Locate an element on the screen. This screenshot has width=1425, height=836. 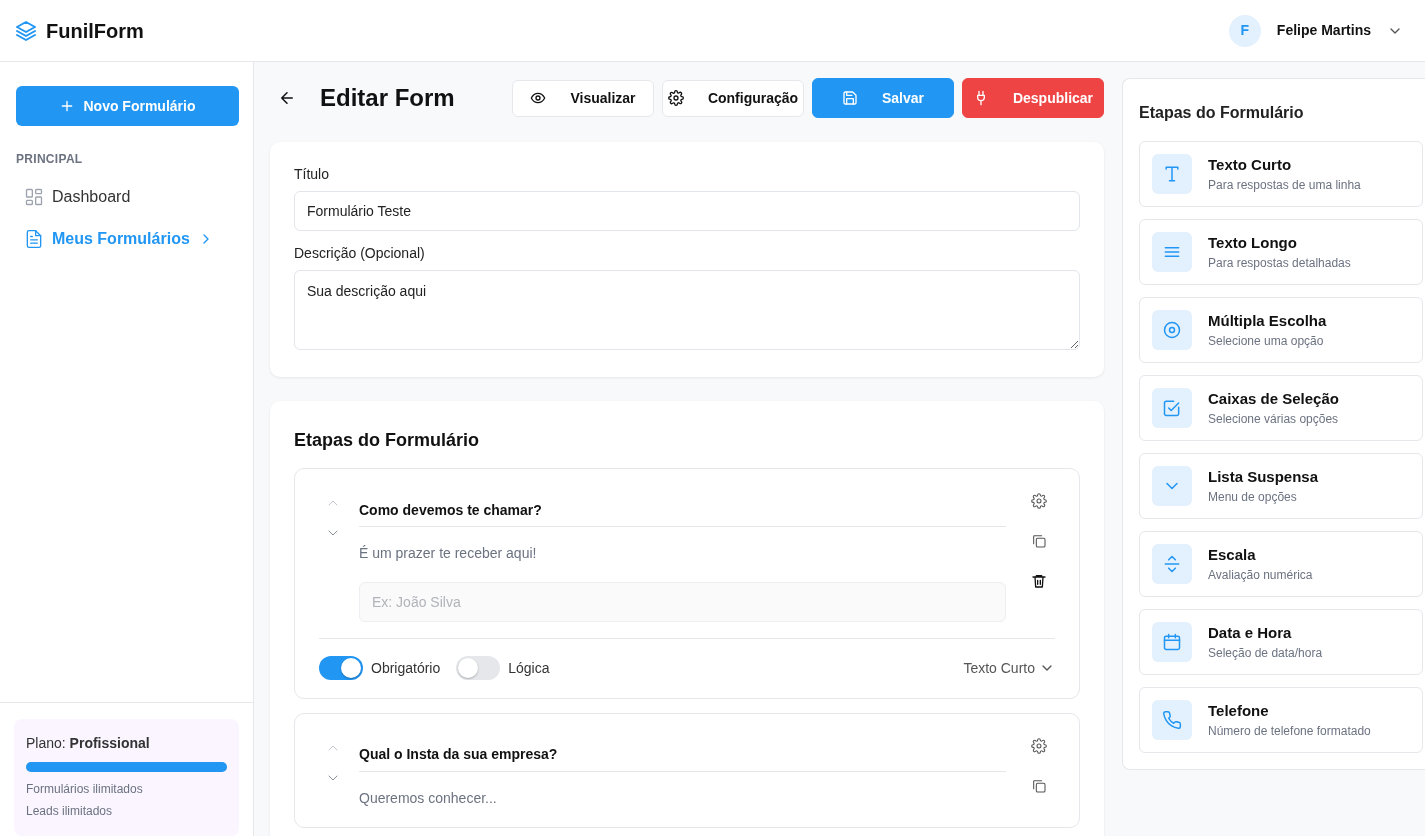
section-title: Etapas do Formulário is located at coordinates (387, 440).